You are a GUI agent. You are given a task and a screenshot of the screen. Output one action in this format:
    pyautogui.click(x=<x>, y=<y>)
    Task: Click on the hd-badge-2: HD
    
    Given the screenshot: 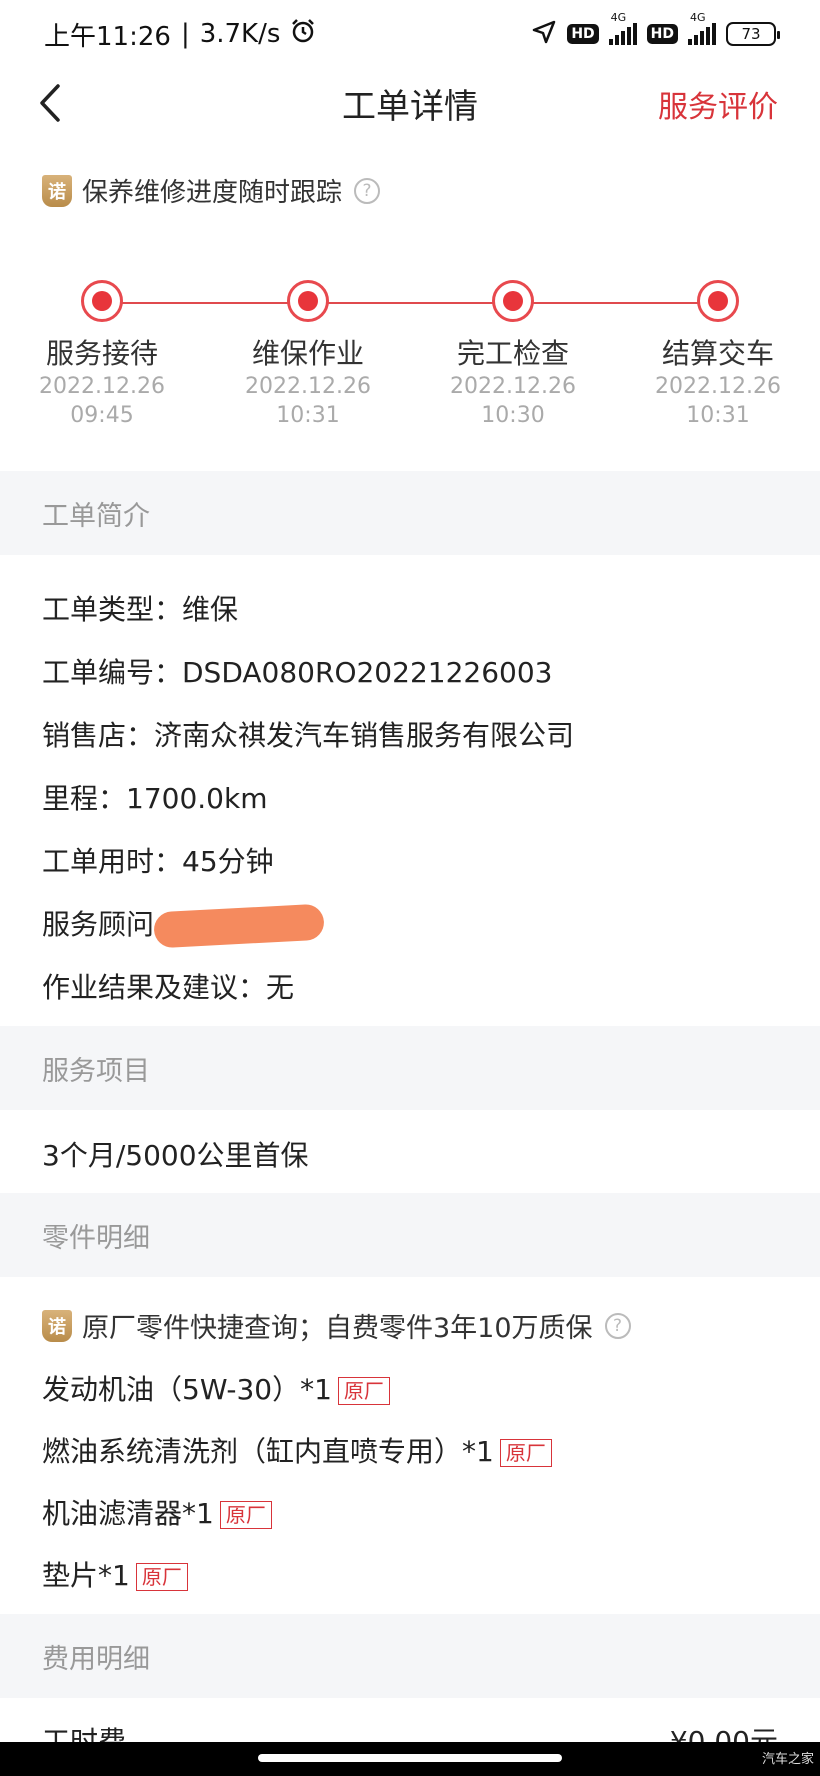 What is the action you would take?
    pyautogui.click(x=662, y=34)
    